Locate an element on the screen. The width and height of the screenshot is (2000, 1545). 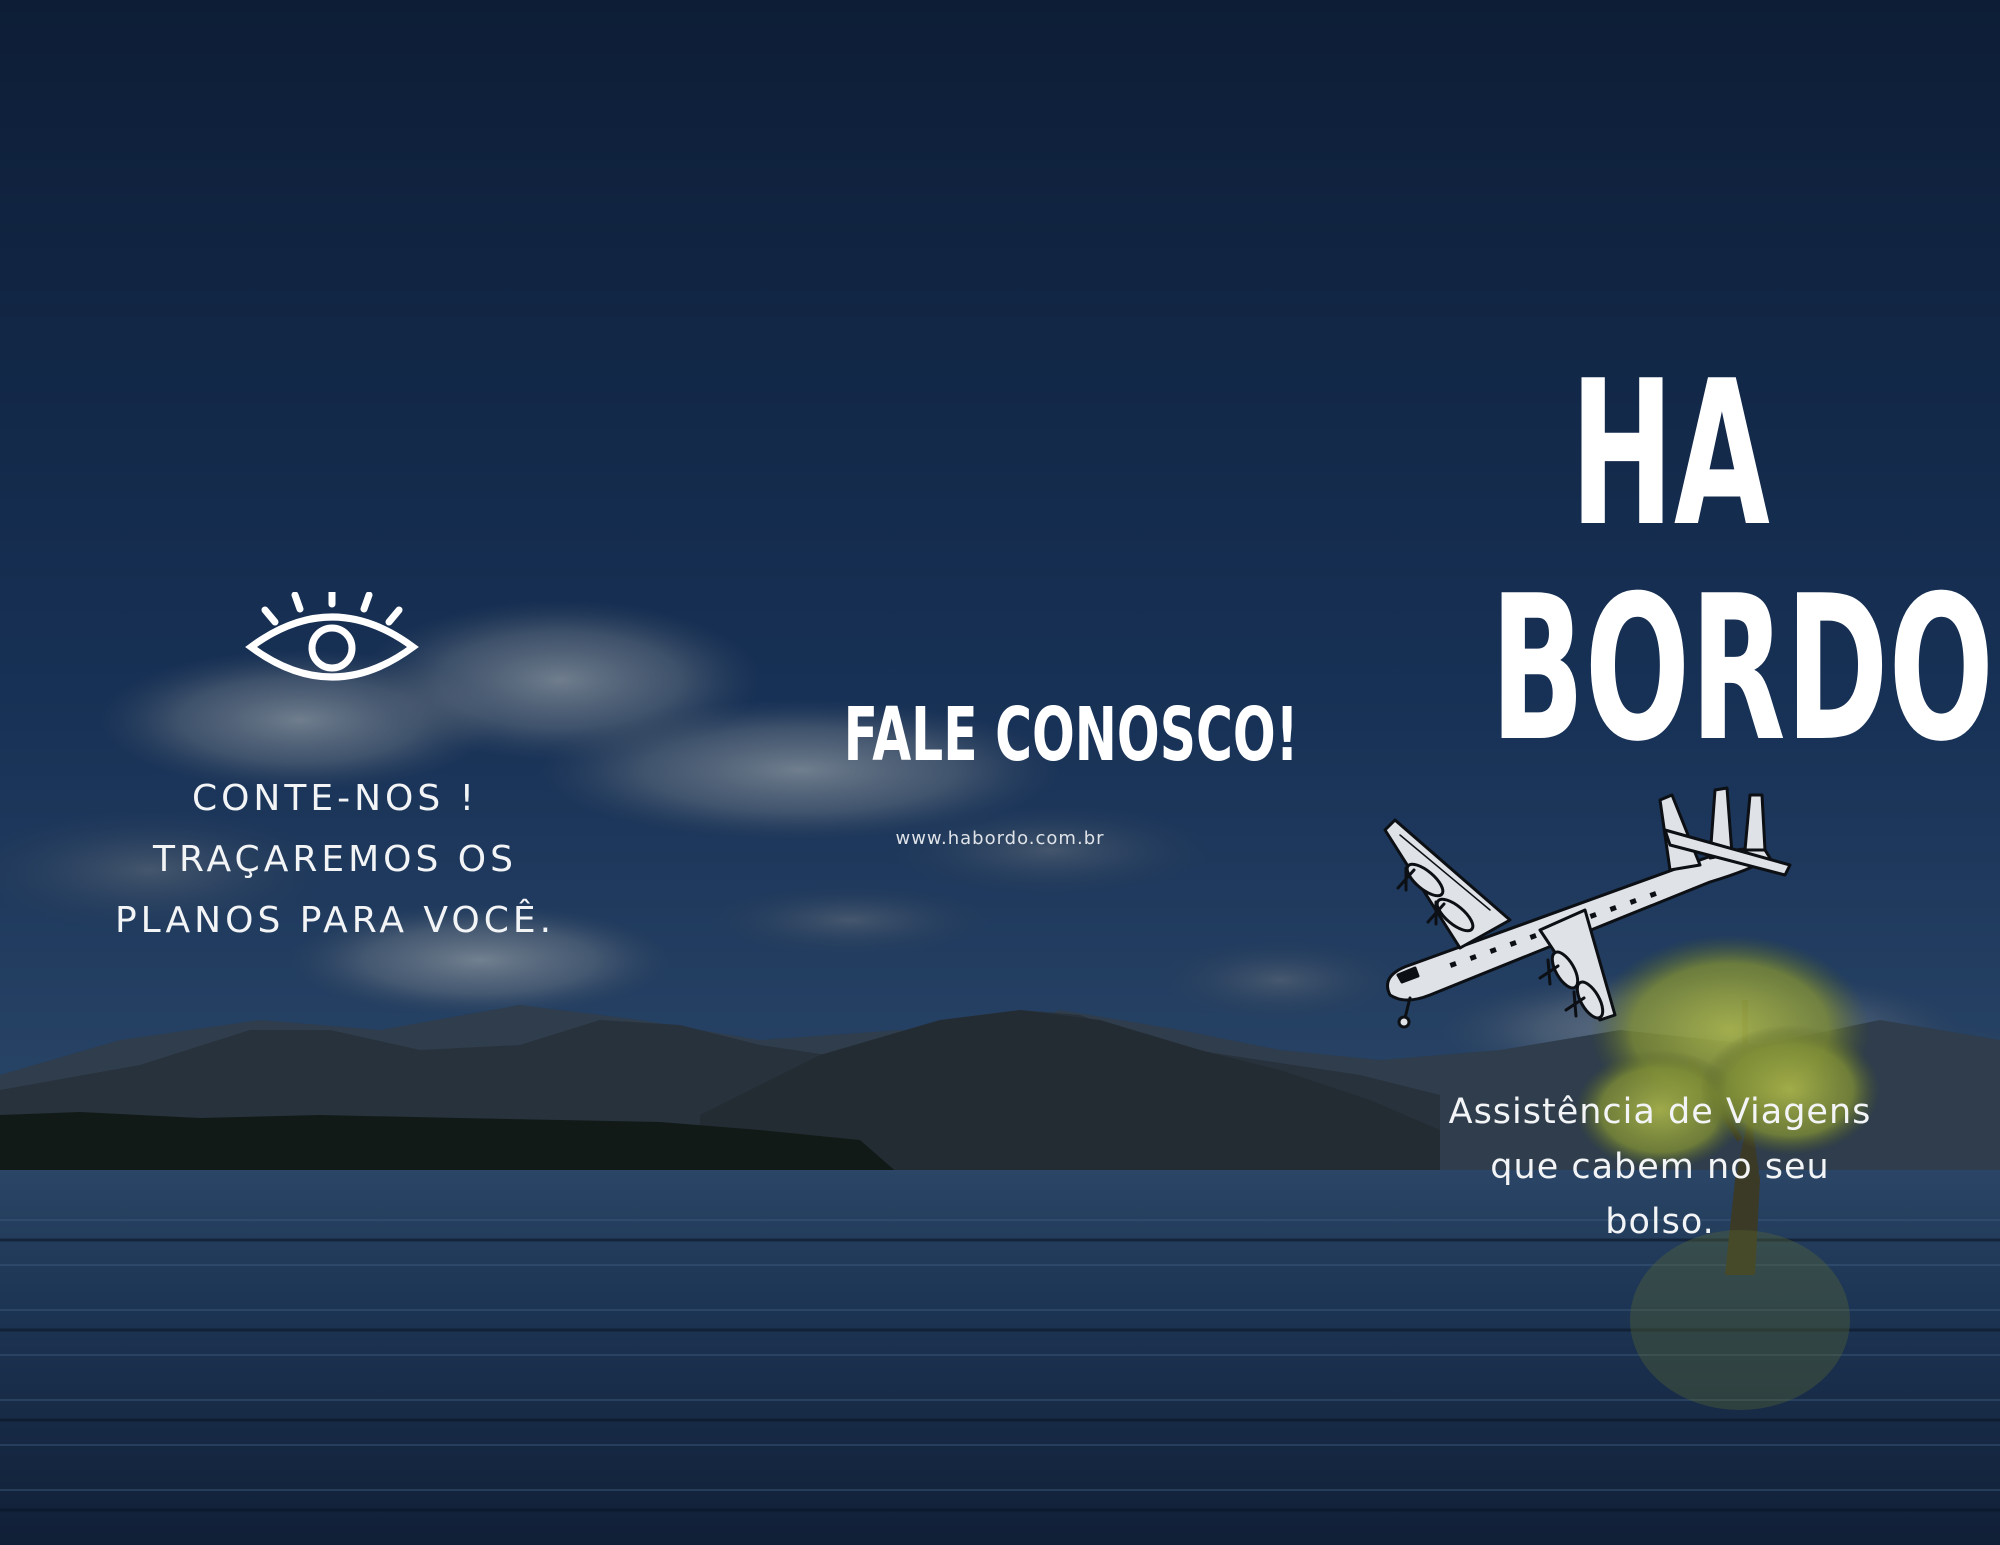
contact-heading: FALE CONOSCO! is located at coordinates (1071, 735).